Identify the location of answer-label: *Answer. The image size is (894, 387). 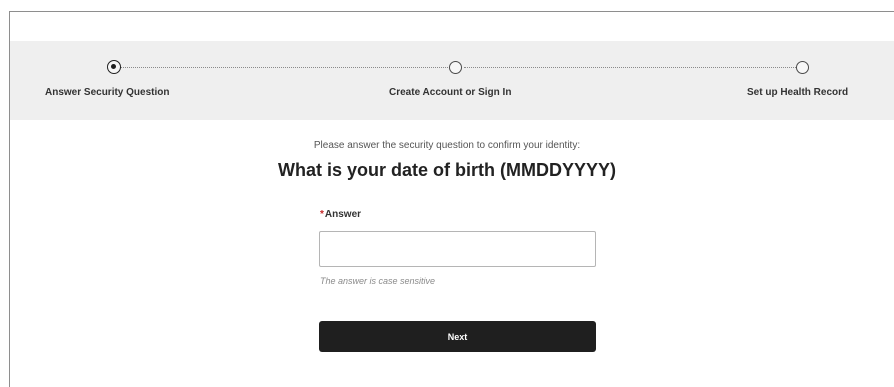
(340, 214).